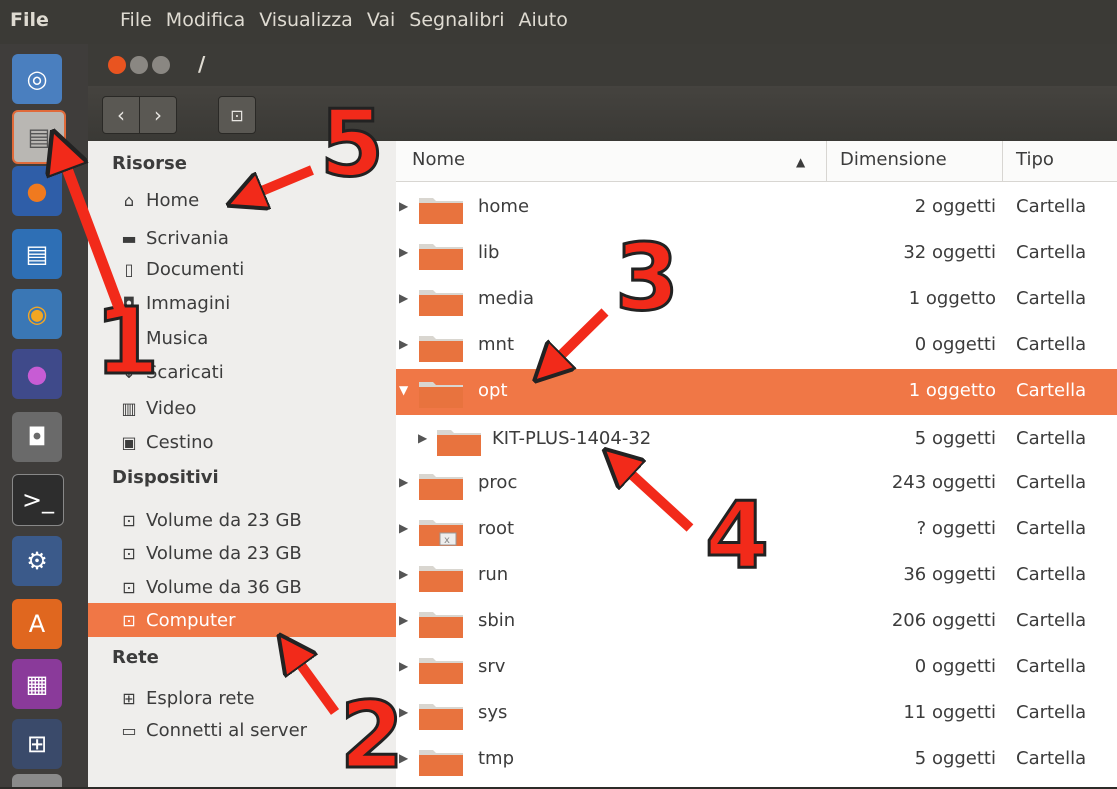  I want to click on chevron-right-icon: ›, so click(158, 115).